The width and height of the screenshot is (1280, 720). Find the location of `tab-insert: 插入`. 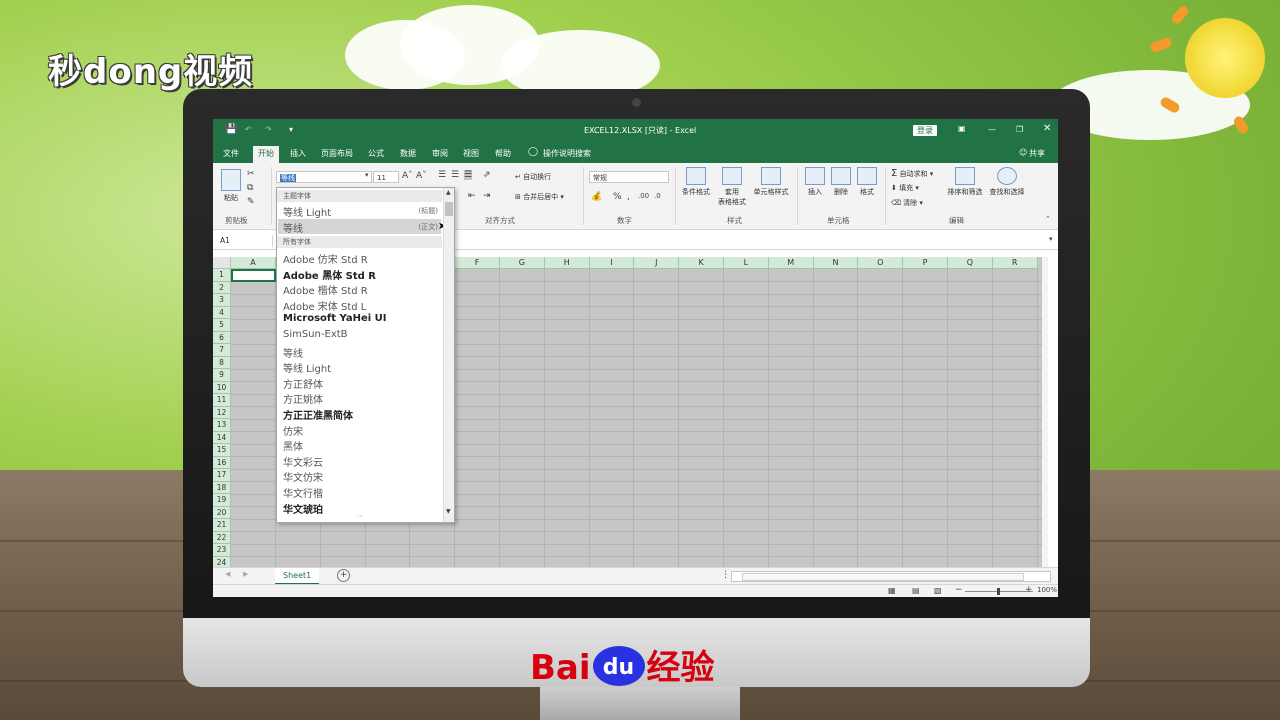

tab-insert: 插入 is located at coordinates (298, 153).